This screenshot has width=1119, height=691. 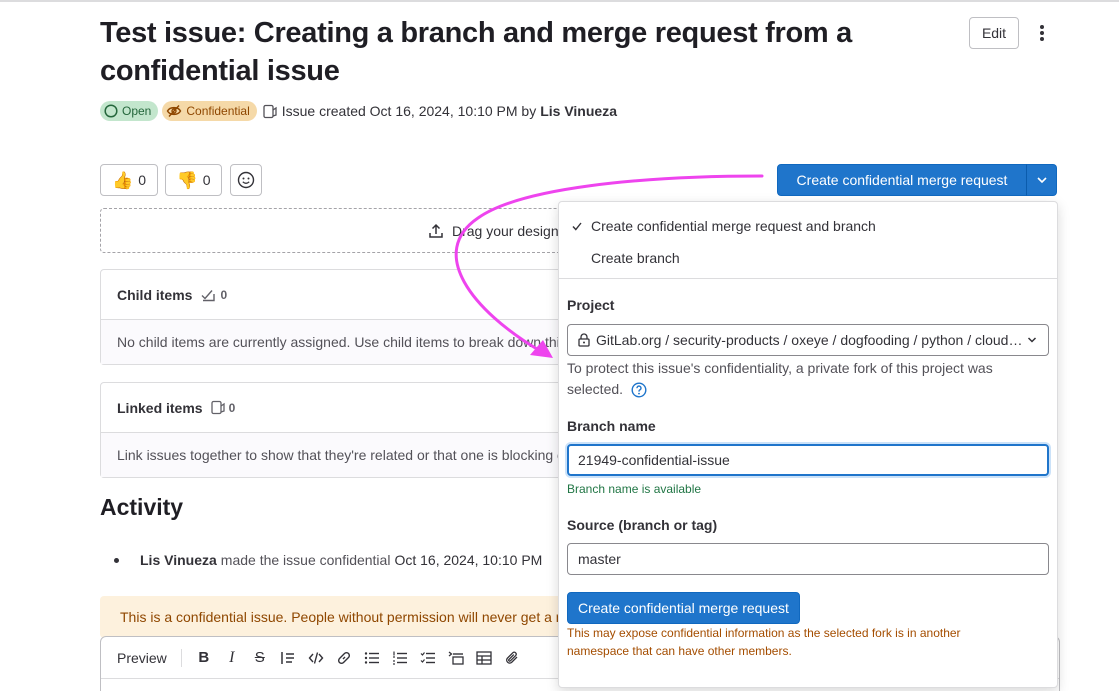 I want to click on issue-open-icon, so click(x=111, y=111).